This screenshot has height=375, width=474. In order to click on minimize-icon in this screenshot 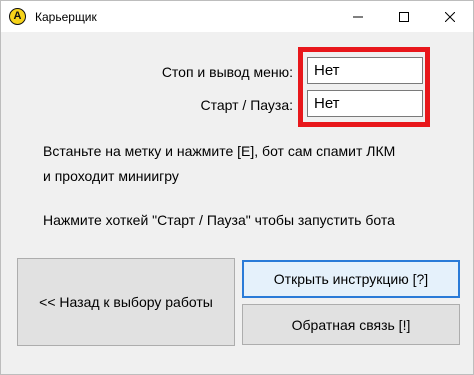, I will do `click(358, 16)`.